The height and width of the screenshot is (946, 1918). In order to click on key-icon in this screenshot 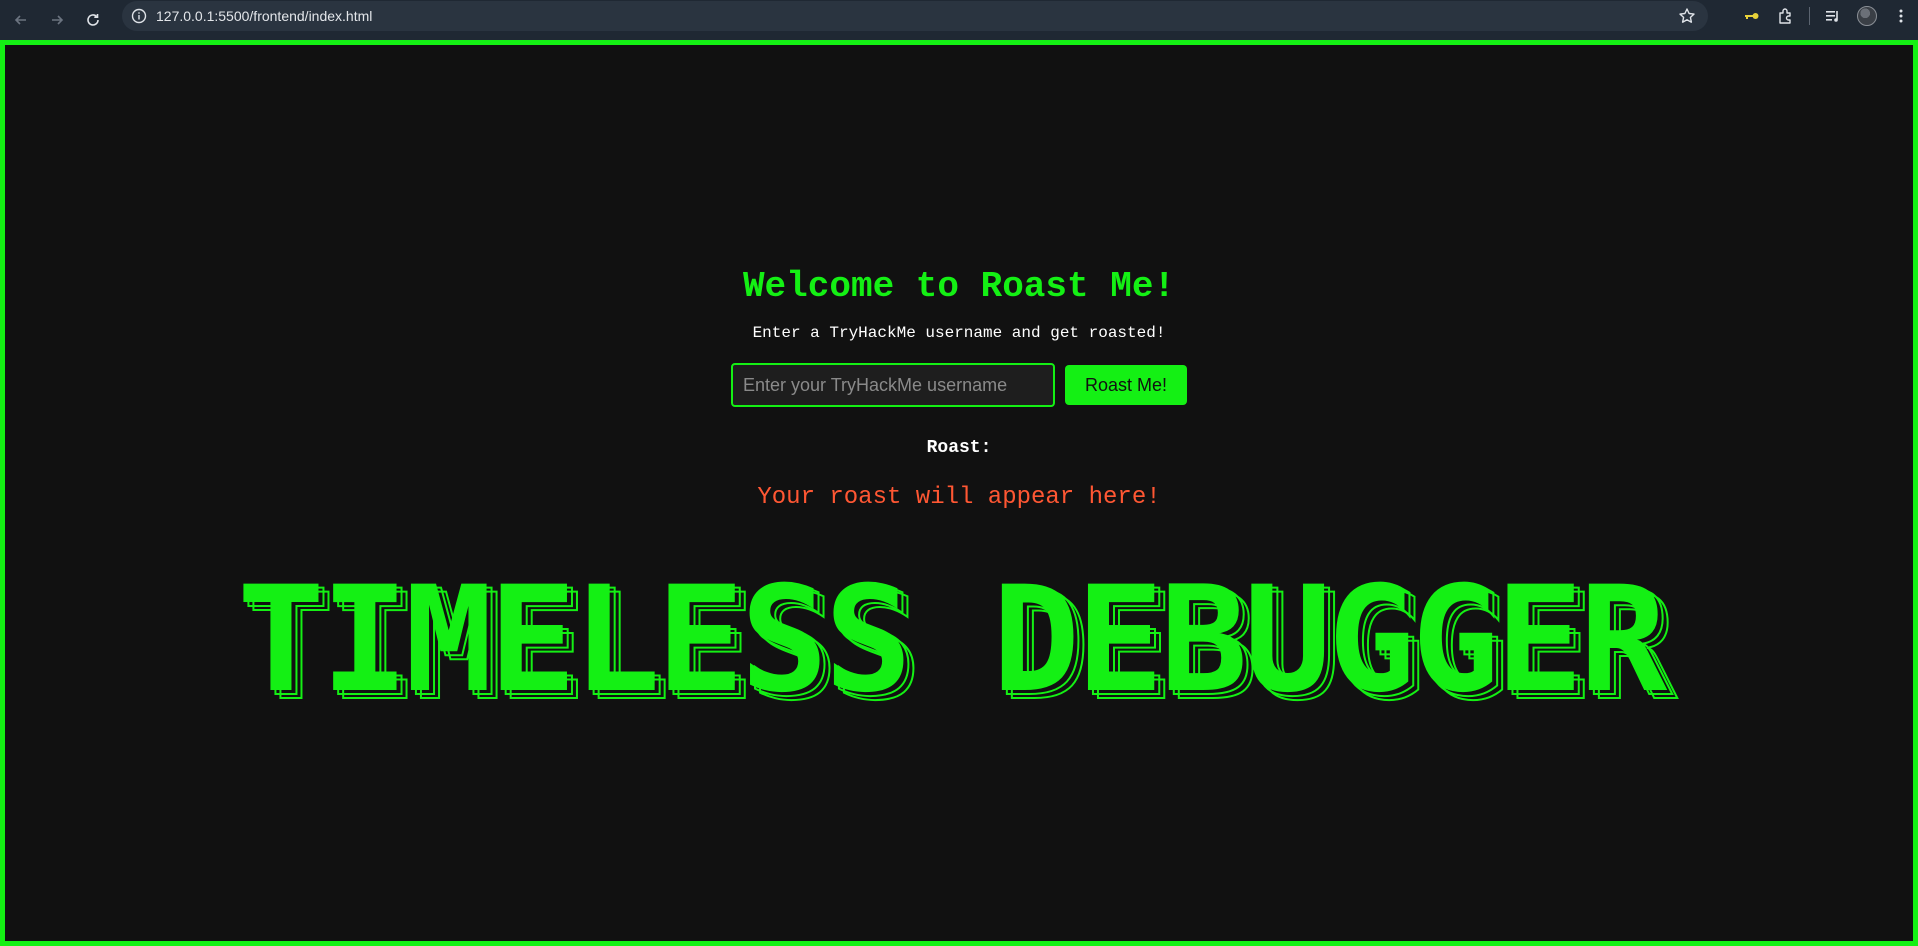, I will do `click(1752, 16)`.